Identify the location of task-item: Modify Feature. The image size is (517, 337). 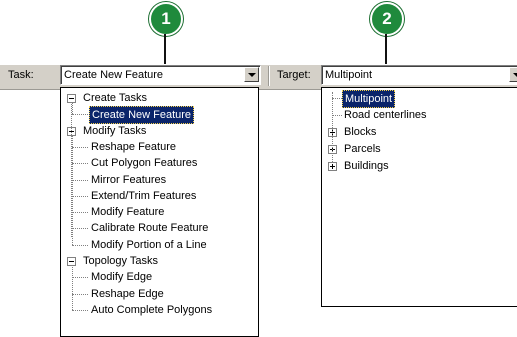
(127, 212).